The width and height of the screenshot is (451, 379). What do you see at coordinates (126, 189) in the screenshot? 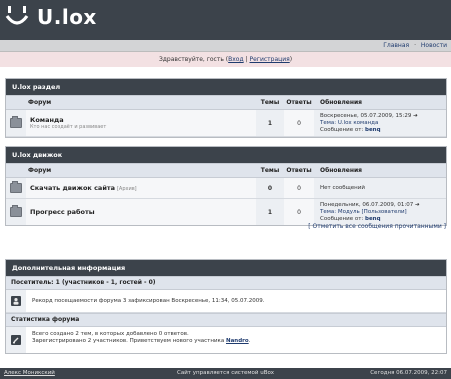
I see `forum-tag: [Архив]` at bounding box center [126, 189].